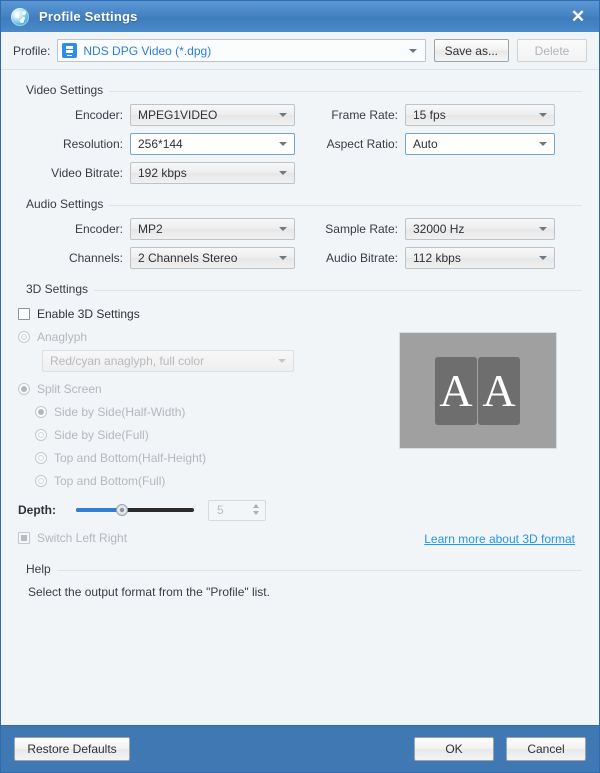  Describe the element at coordinates (41, 411) in the screenshot. I see `side-by-side-half-radio` at that location.